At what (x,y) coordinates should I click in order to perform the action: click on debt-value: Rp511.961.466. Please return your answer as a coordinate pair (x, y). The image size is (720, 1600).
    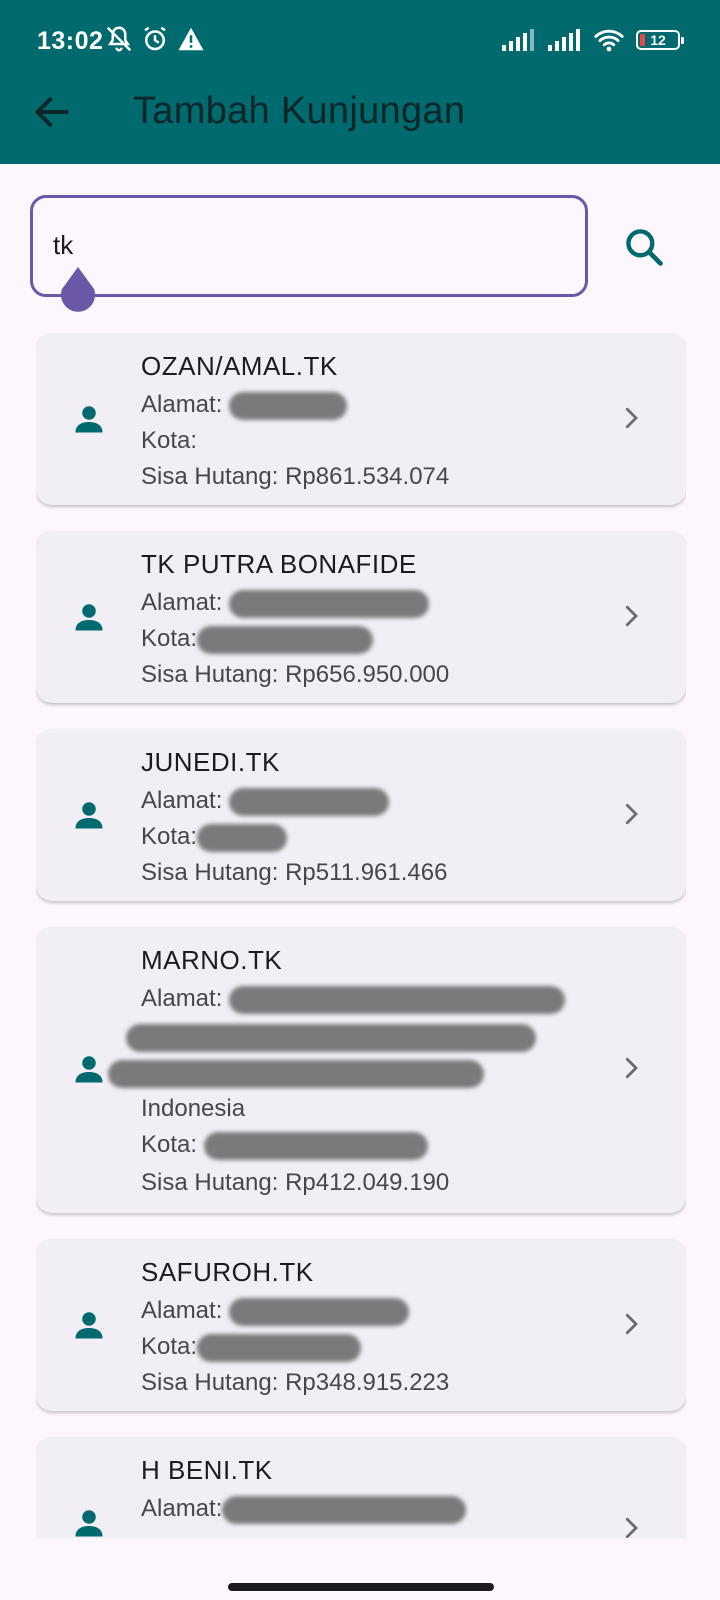
    Looking at the image, I should click on (366, 872).